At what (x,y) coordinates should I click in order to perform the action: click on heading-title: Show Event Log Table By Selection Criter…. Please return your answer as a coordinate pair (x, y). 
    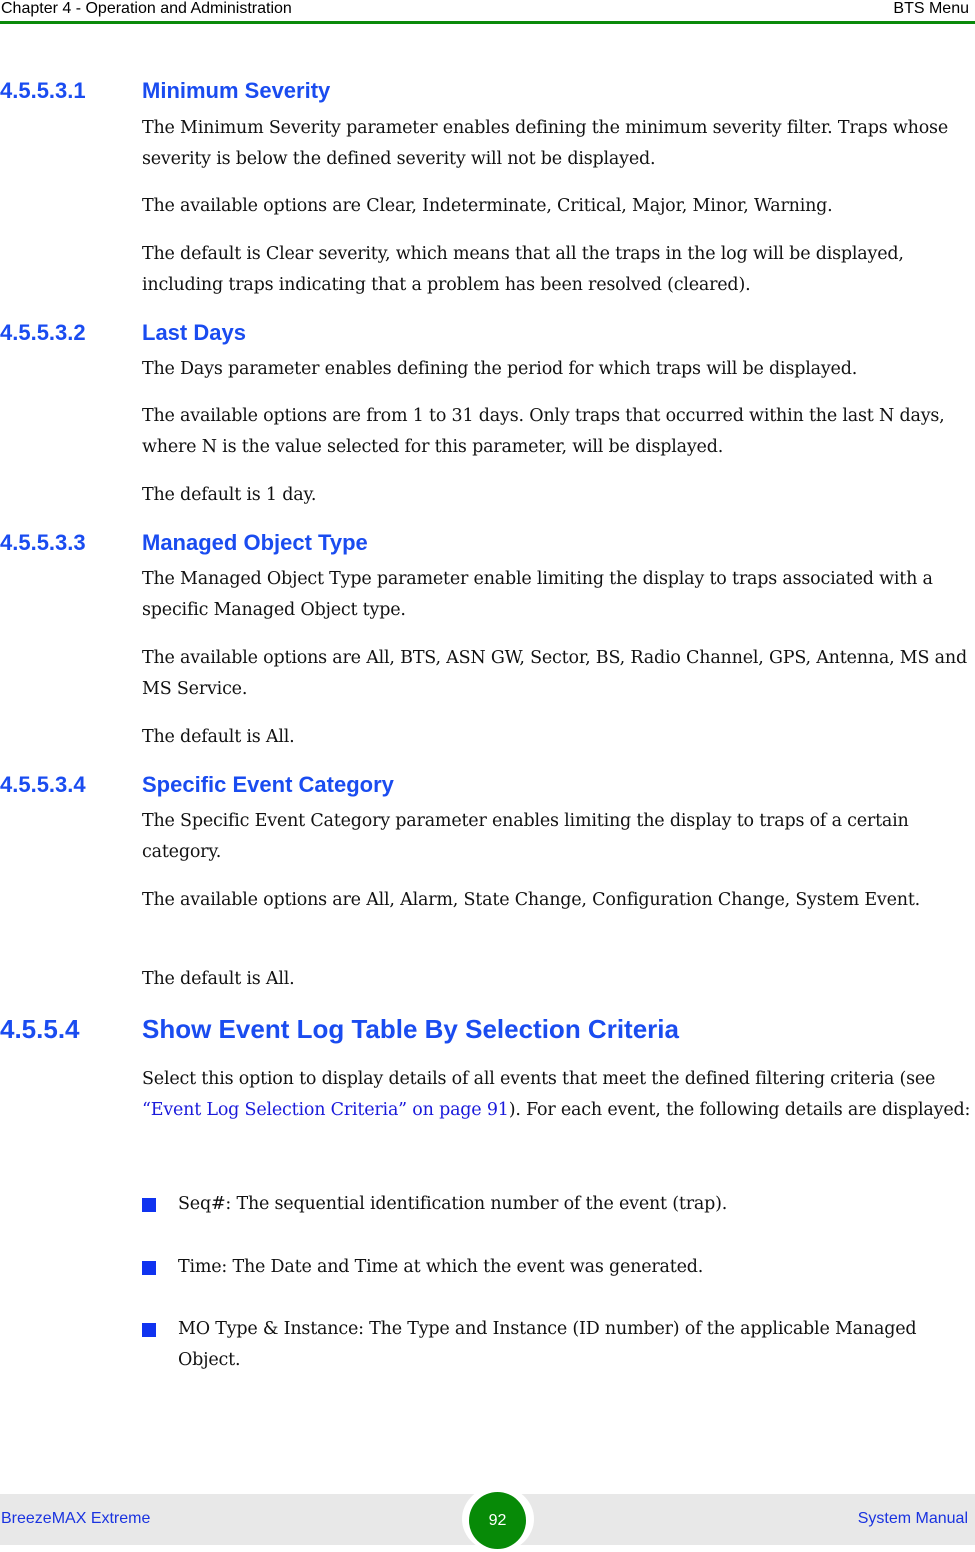
    Looking at the image, I should click on (410, 1029).